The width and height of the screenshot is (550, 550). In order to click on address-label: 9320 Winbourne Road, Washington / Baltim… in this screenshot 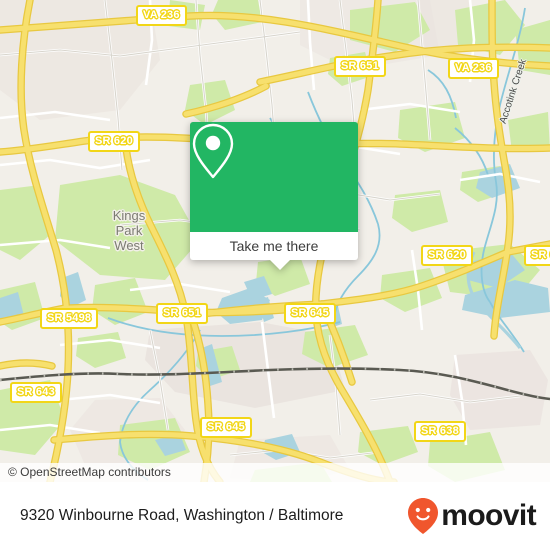, I will do `click(182, 515)`.